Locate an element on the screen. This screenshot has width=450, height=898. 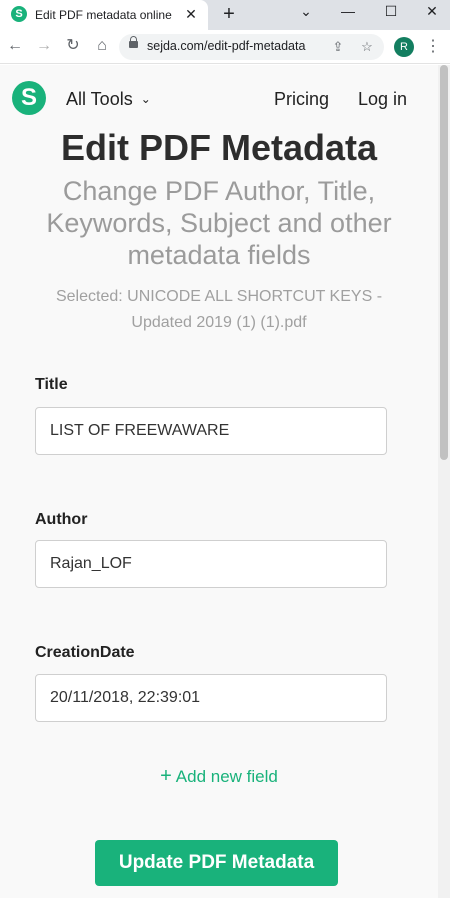
creationdate-input: 20/11/2018, 22:39:01 is located at coordinates (211, 698).